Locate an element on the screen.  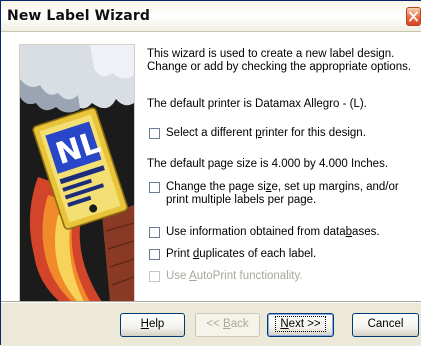
close-icon is located at coordinates (413, 16).